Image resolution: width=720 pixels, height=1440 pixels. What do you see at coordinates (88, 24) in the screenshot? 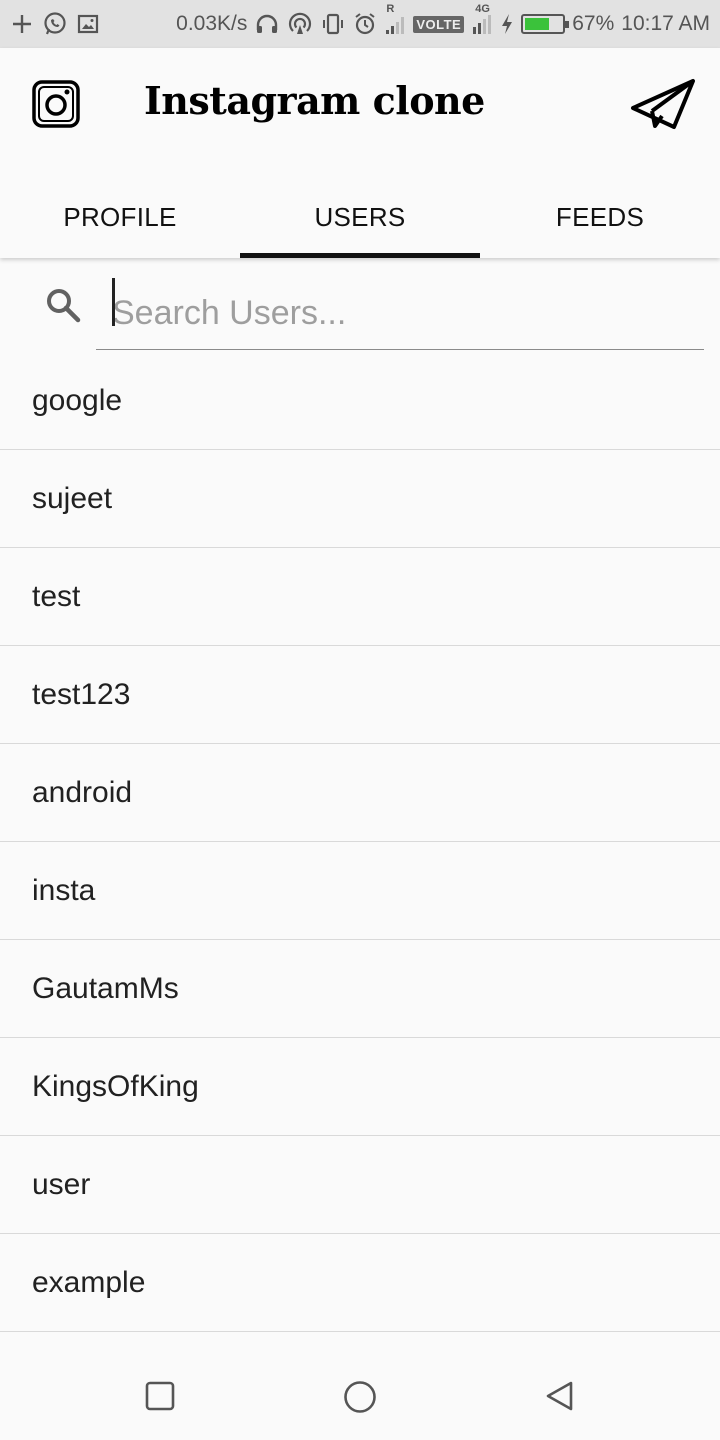
I see `image-icon` at bounding box center [88, 24].